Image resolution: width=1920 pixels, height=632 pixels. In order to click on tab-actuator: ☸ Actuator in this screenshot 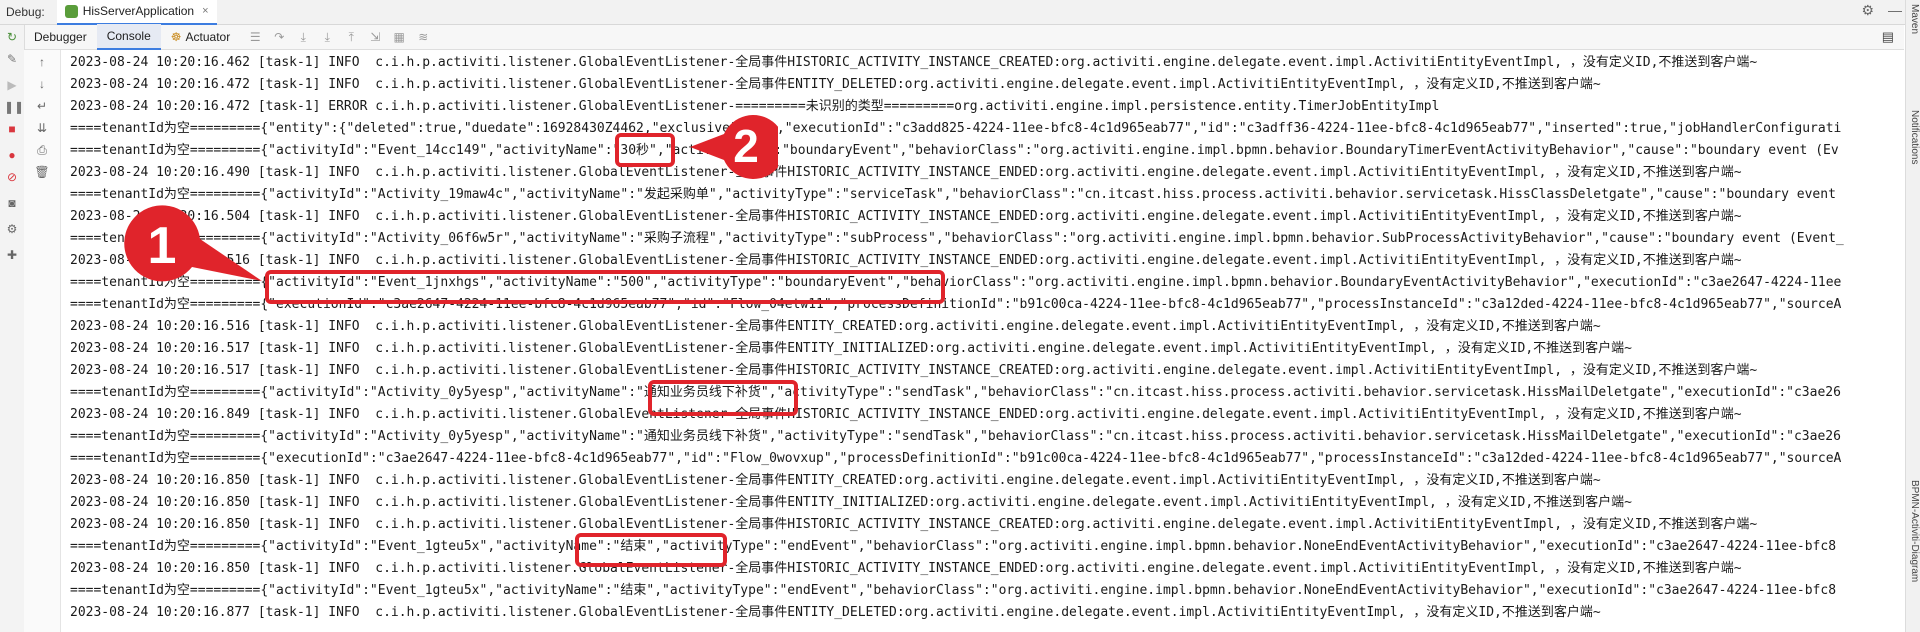, I will do `click(200, 37)`.